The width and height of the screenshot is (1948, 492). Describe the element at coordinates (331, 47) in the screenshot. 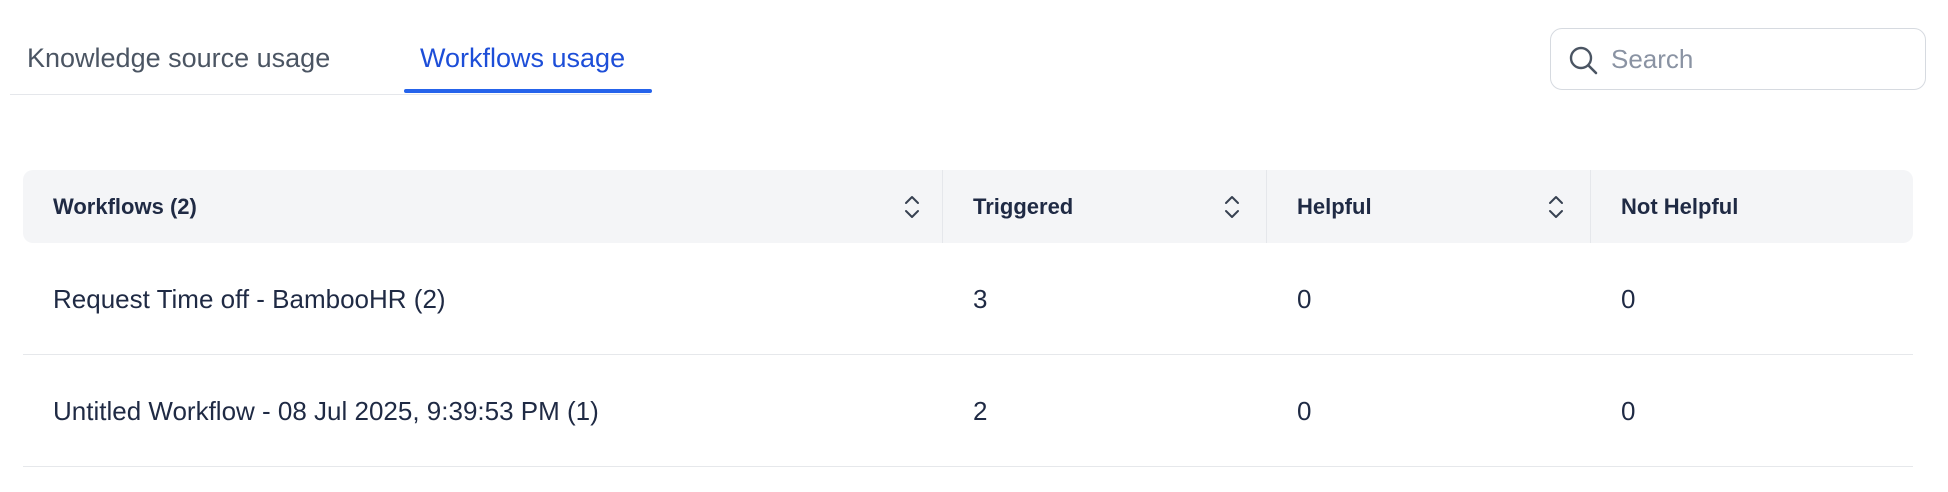

I see `usage-tabs: Knowledge source usage Workflows usage` at that location.